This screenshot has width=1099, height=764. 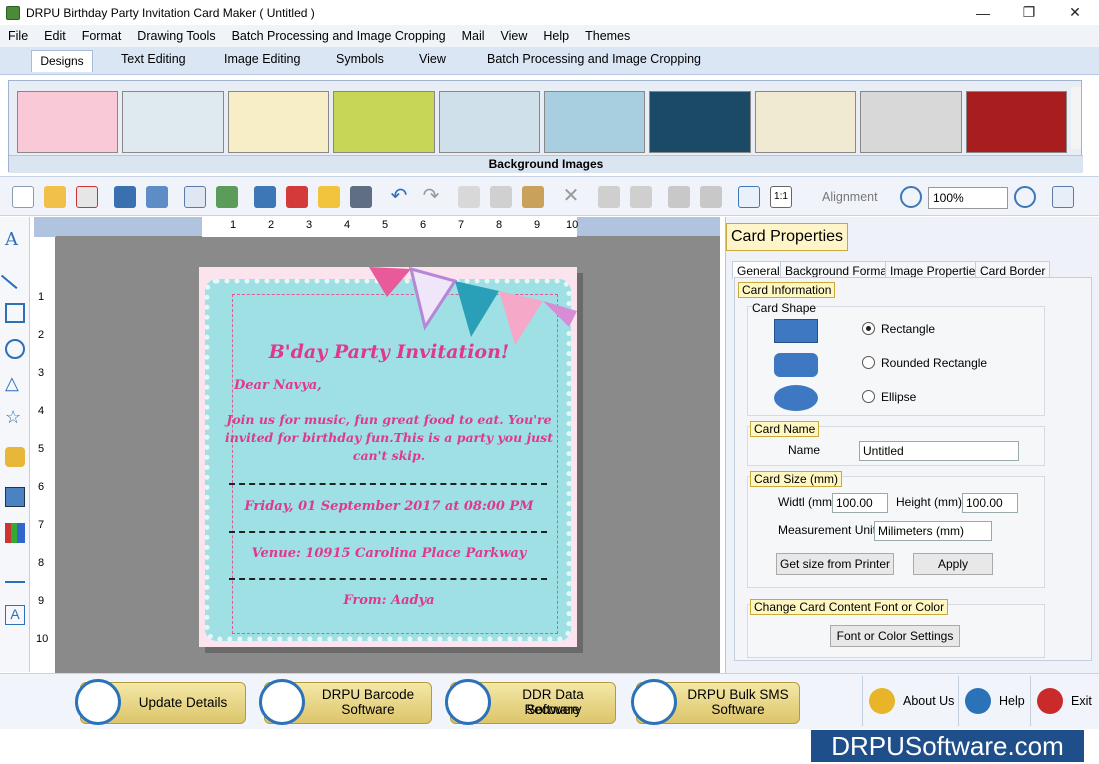 I want to click on bring-front-icon, so click(x=609, y=197).